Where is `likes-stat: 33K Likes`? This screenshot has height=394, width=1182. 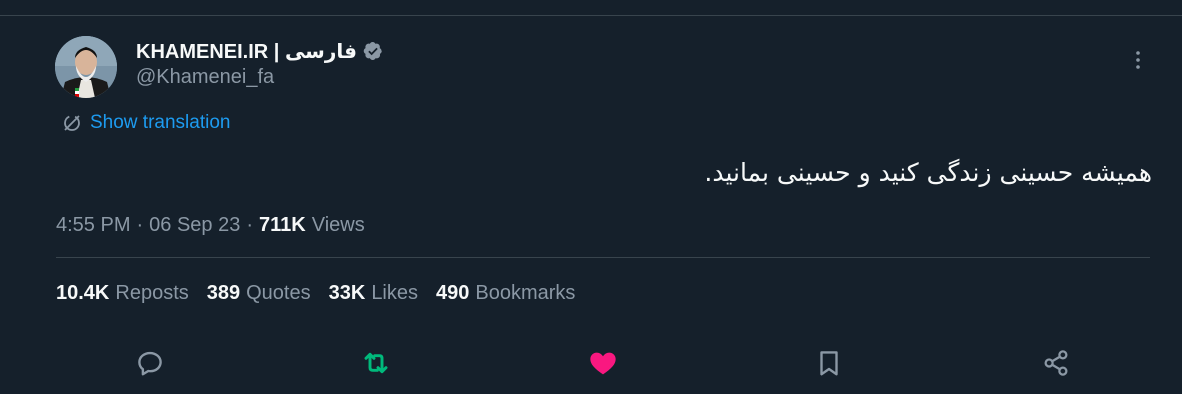
likes-stat: 33K Likes is located at coordinates (373, 293).